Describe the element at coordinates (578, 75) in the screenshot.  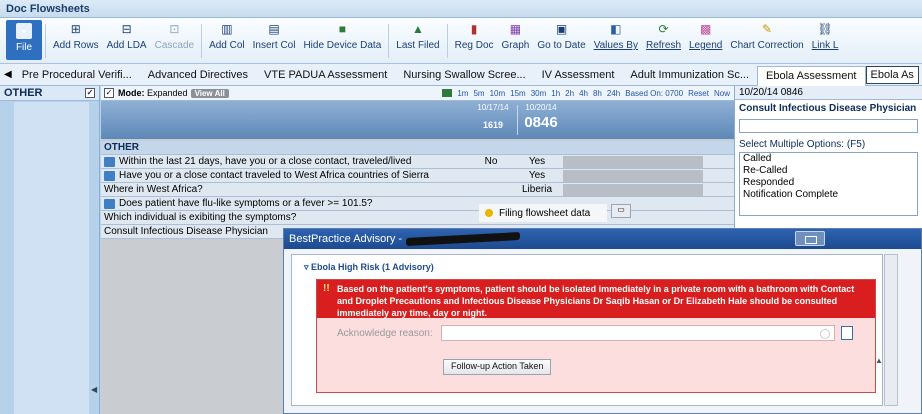
I see `tab-iv-assessment: IV Assessment` at that location.